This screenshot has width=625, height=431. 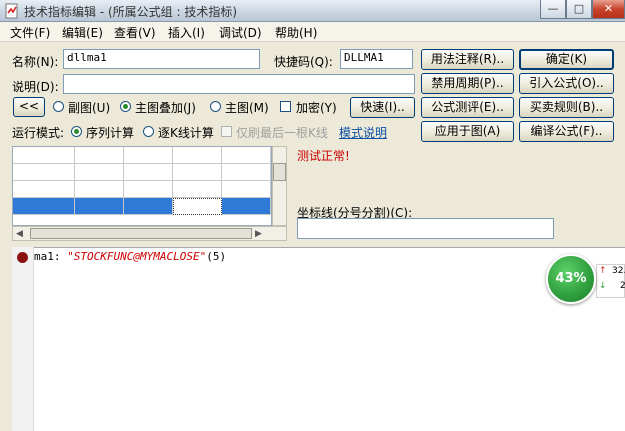 What do you see at coordinates (186, 32) in the screenshot?
I see `menu-insert: 插入(I)` at bounding box center [186, 32].